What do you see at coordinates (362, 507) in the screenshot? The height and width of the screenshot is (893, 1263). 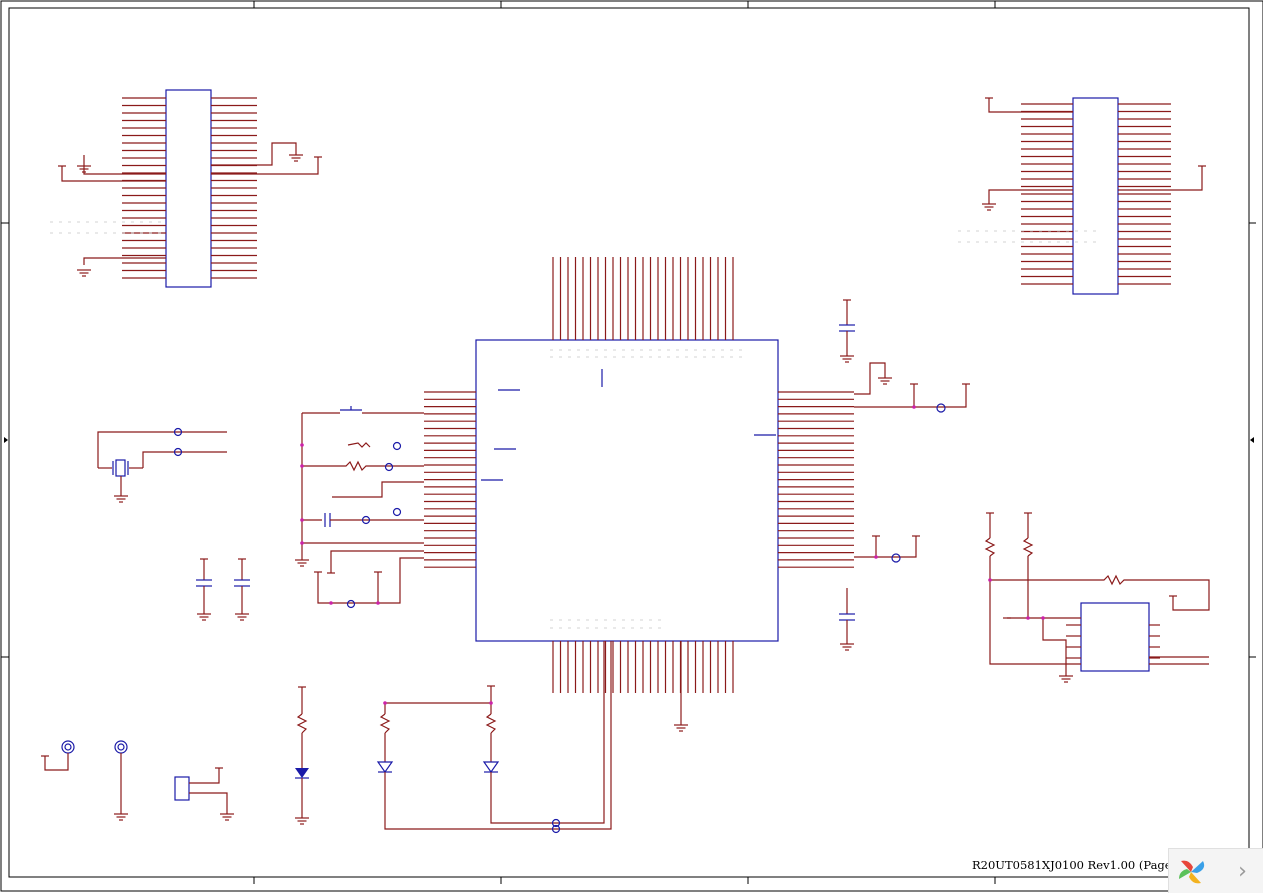 I see `mcu-left-nets` at bounding box center [362, 507].